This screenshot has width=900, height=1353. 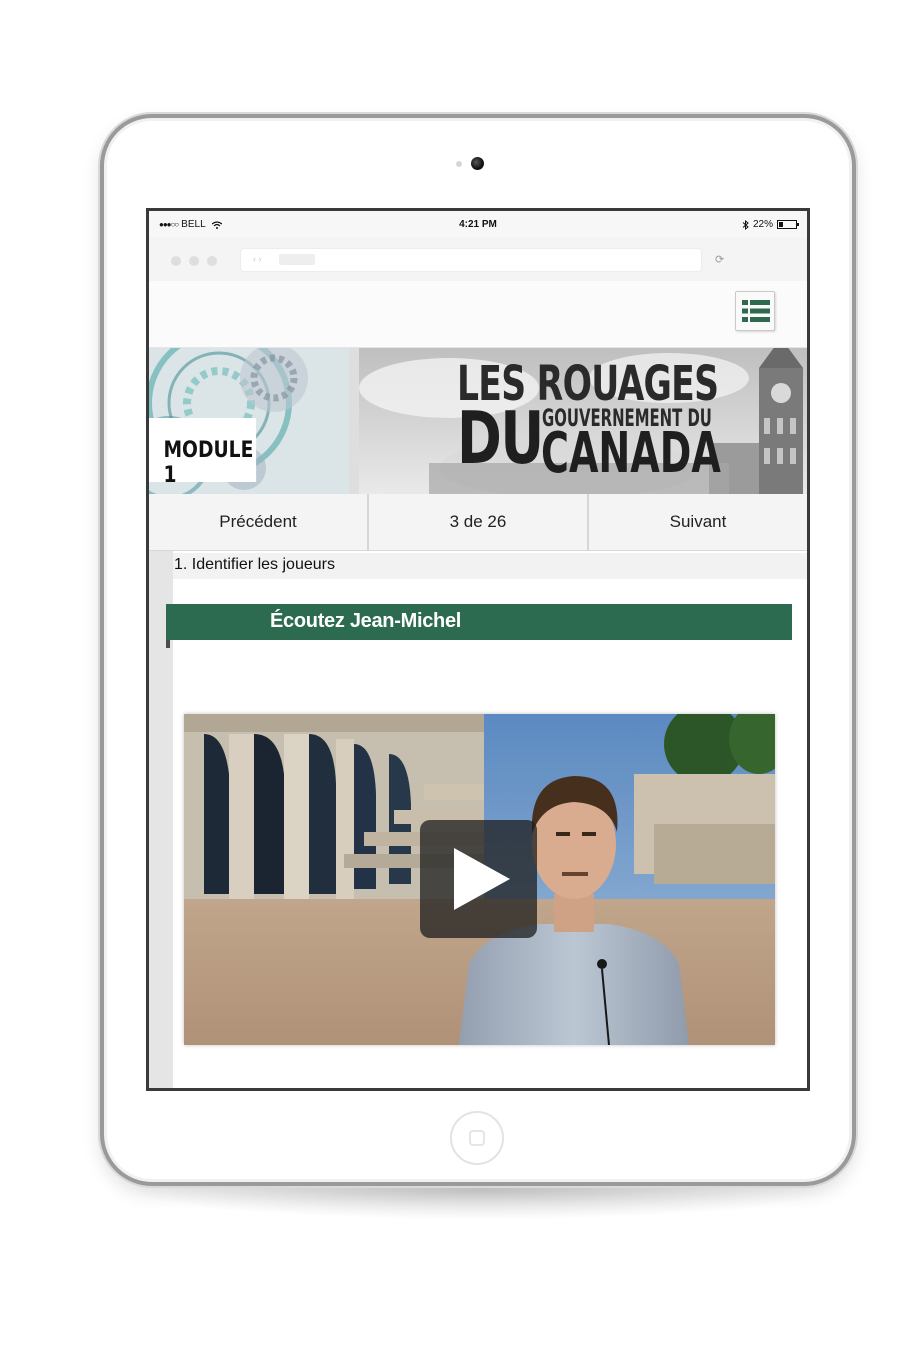 What do you see at coordinates (459, 164) in the screenshot?
I see `front-sensor` at bounding box center [459, 164].